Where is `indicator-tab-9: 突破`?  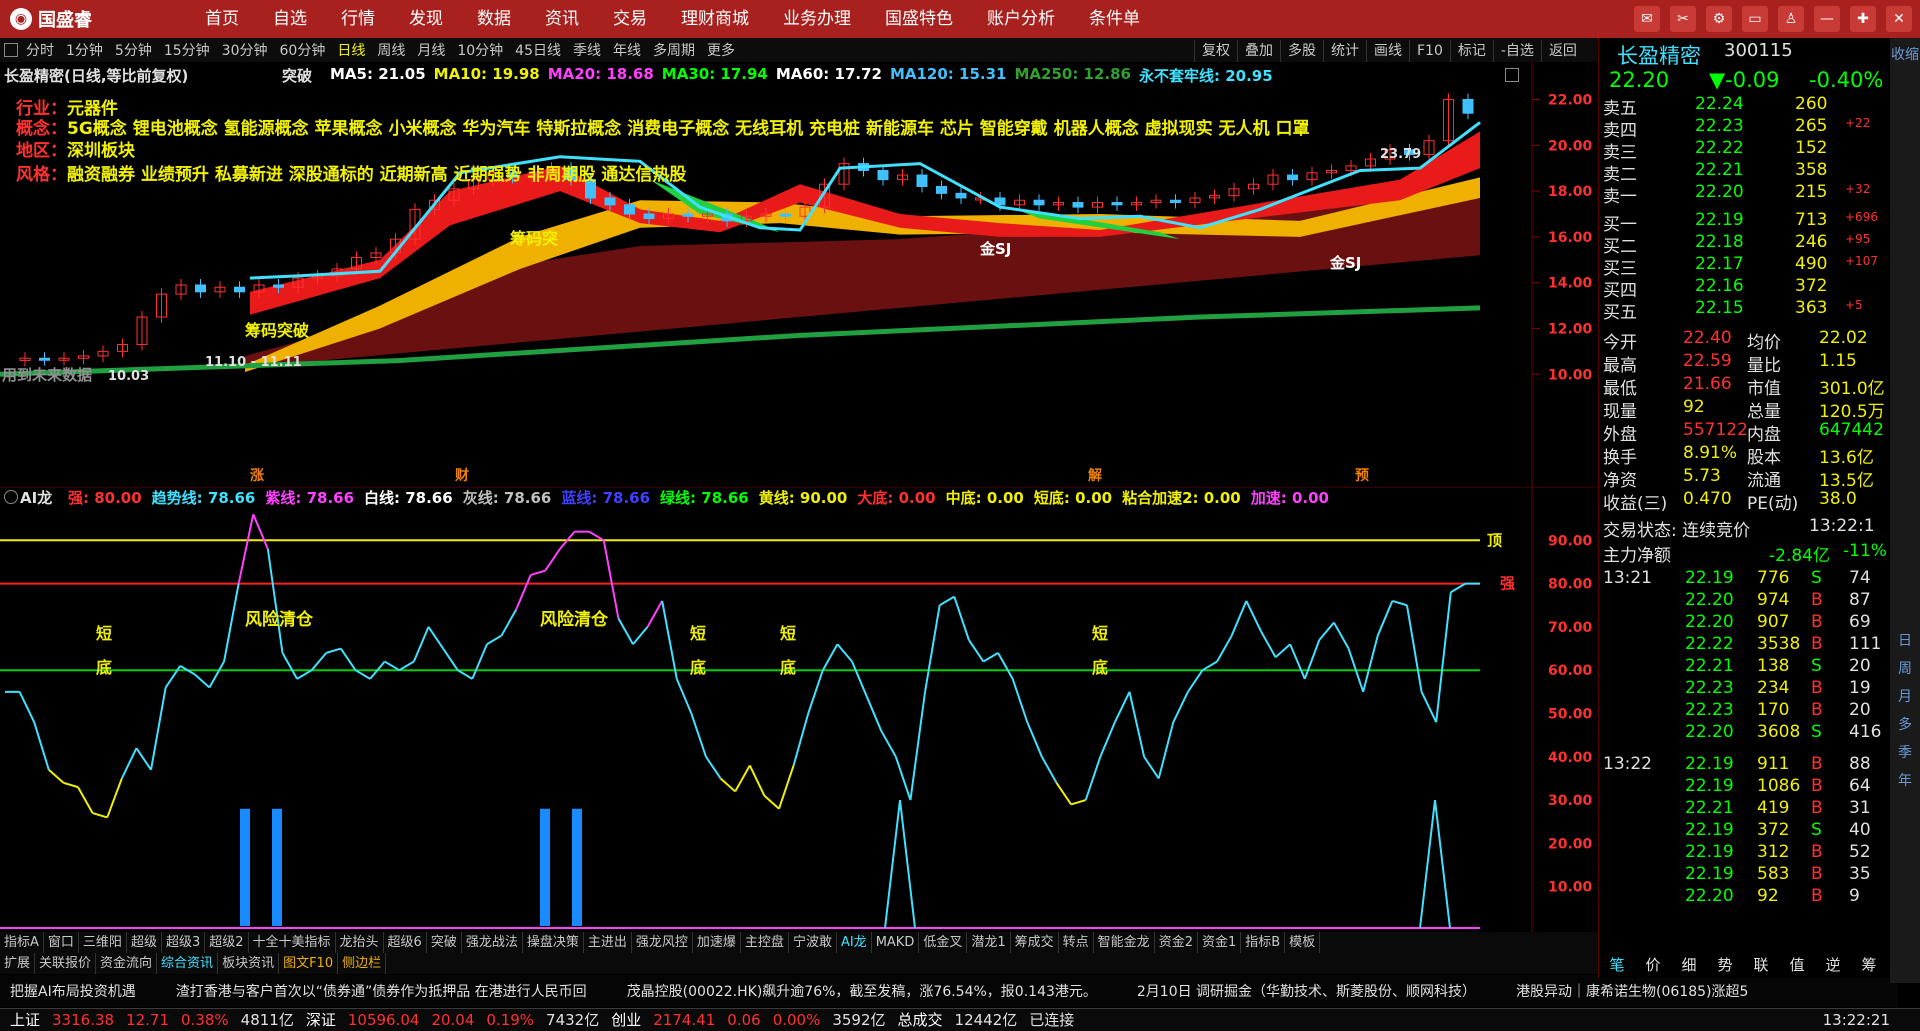
indicator-tab-9: 突破 is located at coordinates (444, 942).